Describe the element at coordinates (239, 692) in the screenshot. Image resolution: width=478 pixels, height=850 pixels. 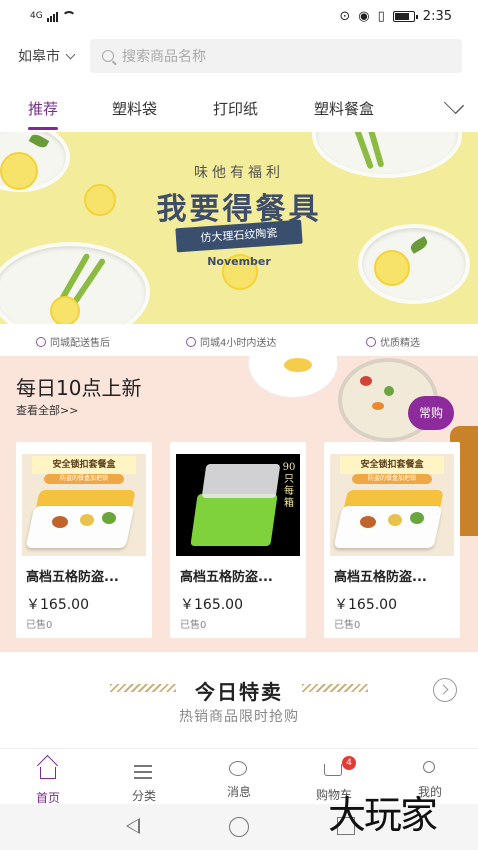
I see `today-title: 今日特卖` at that location.